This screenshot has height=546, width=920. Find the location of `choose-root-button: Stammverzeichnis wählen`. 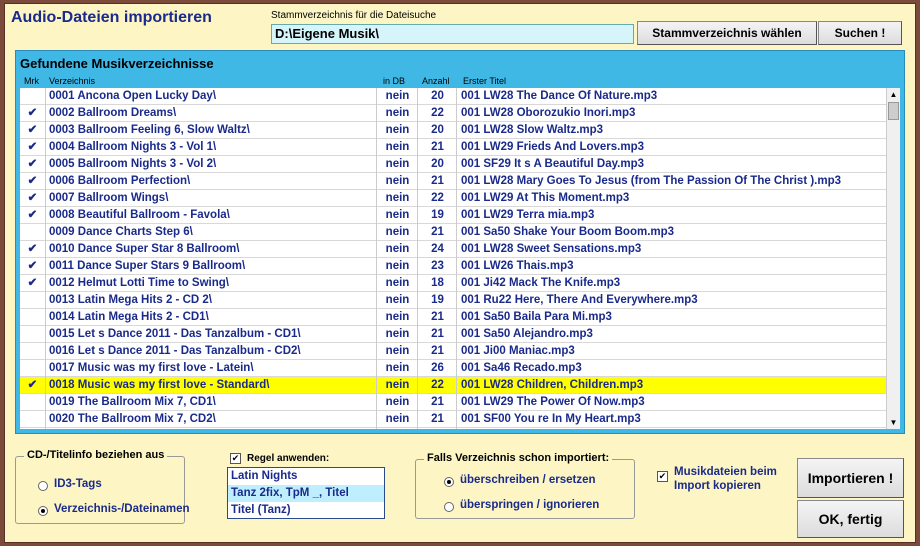

choose-root-button: Stammverzeichnis wählen is located at coordinates (727, 33).